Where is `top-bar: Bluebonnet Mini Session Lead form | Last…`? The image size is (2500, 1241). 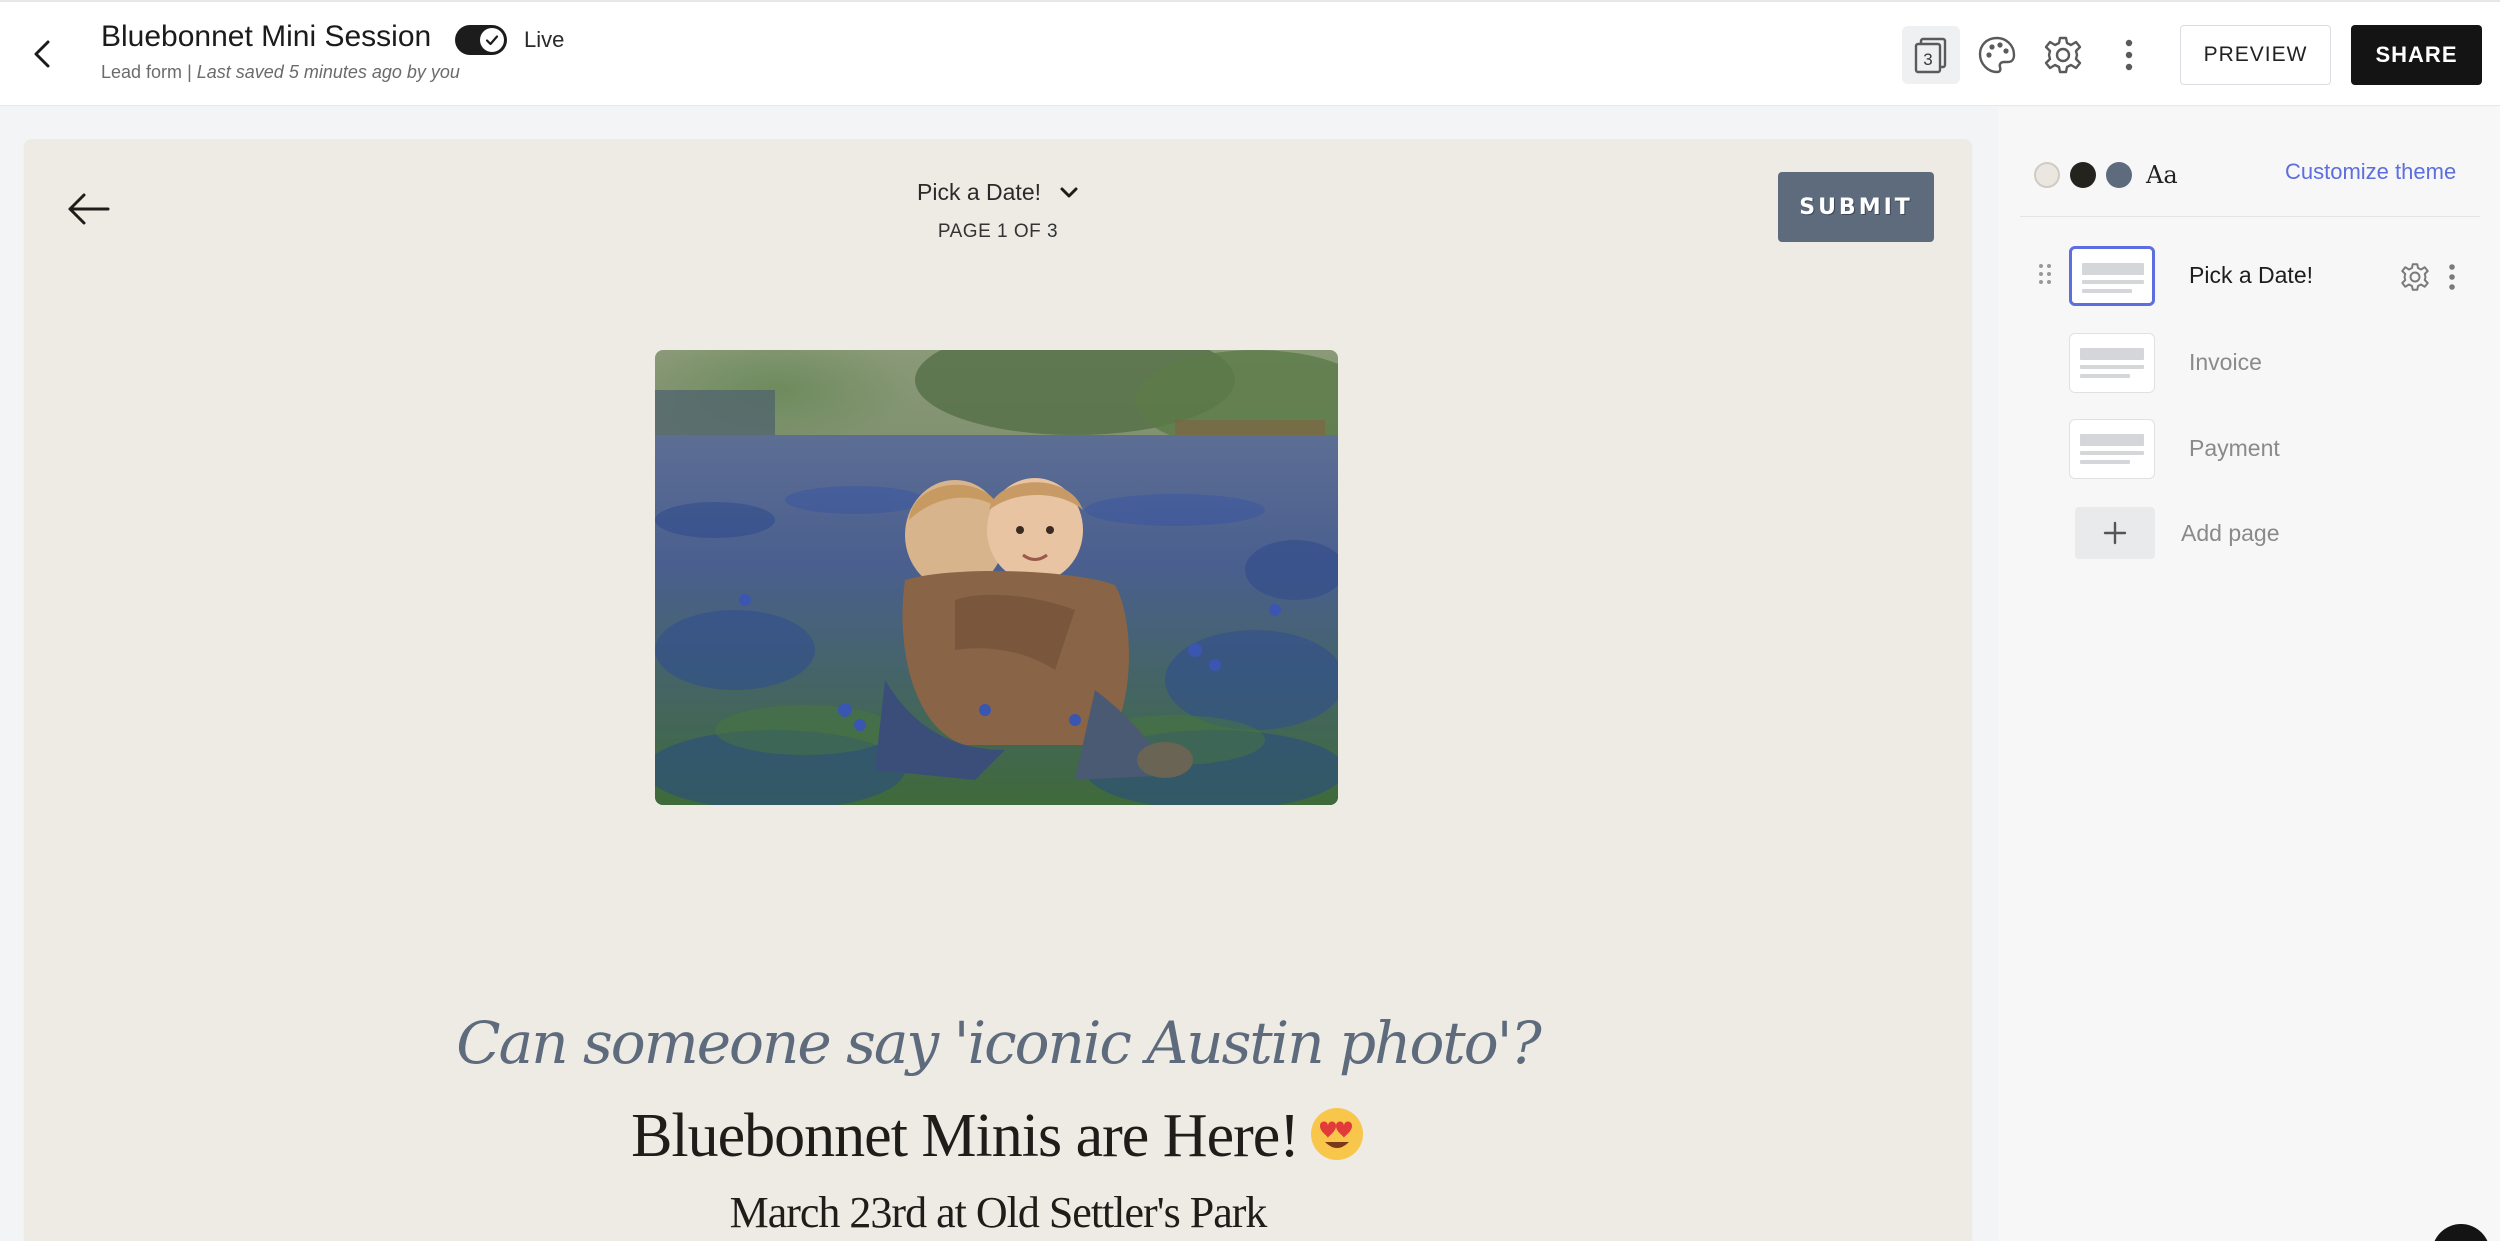
top-bar: Bluebonnet Mini Session Lead form | Last… is located at coordinates (1250, 53).